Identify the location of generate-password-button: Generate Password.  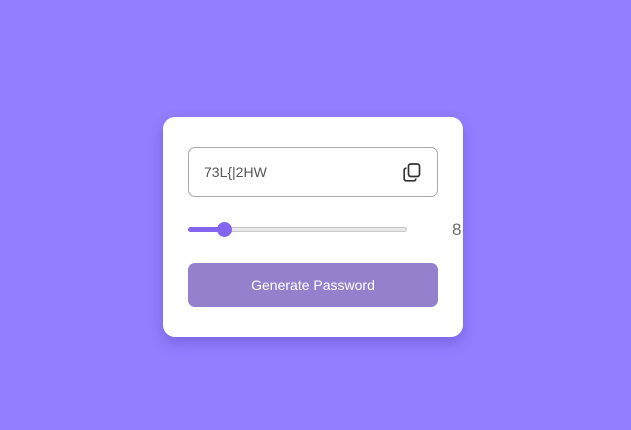
(313, 285).